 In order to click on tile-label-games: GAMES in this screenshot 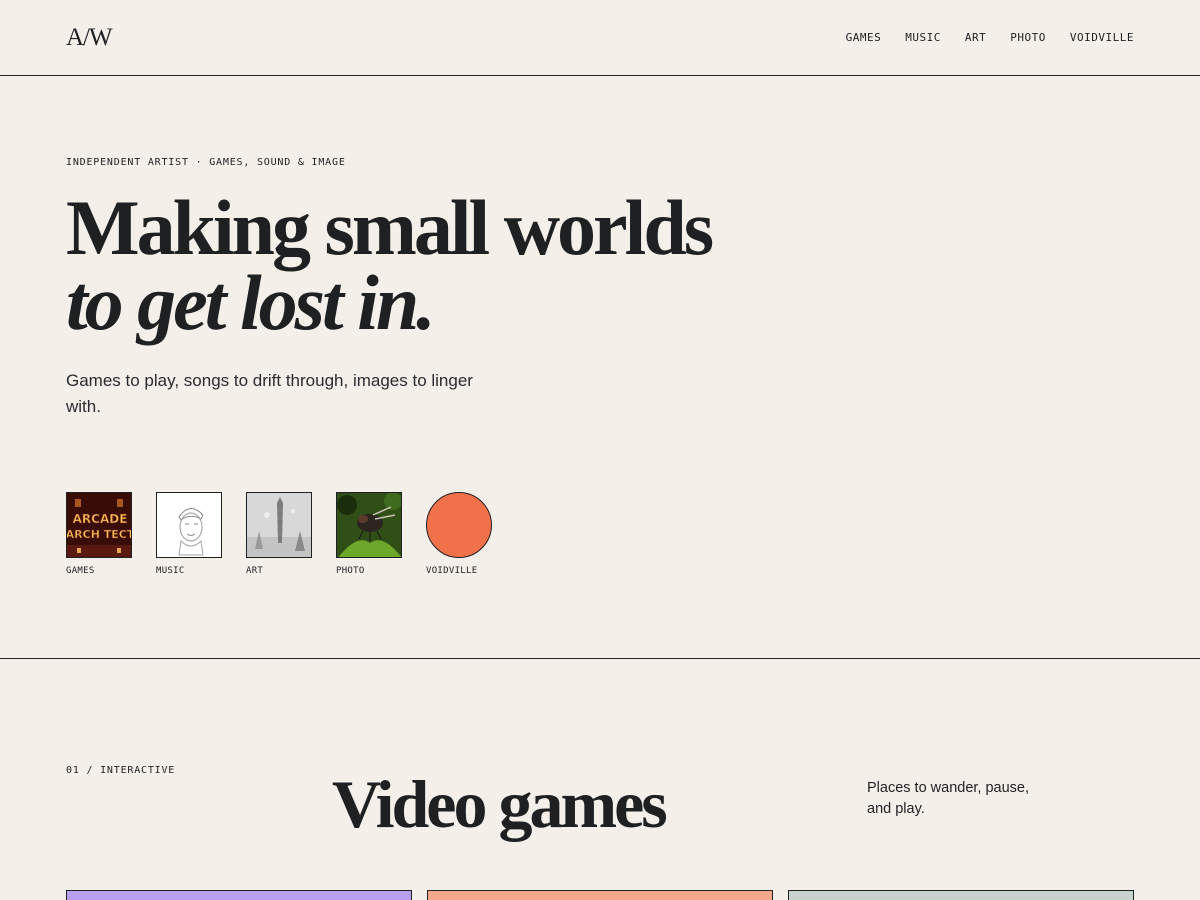, I will do `click(80, 571)`.